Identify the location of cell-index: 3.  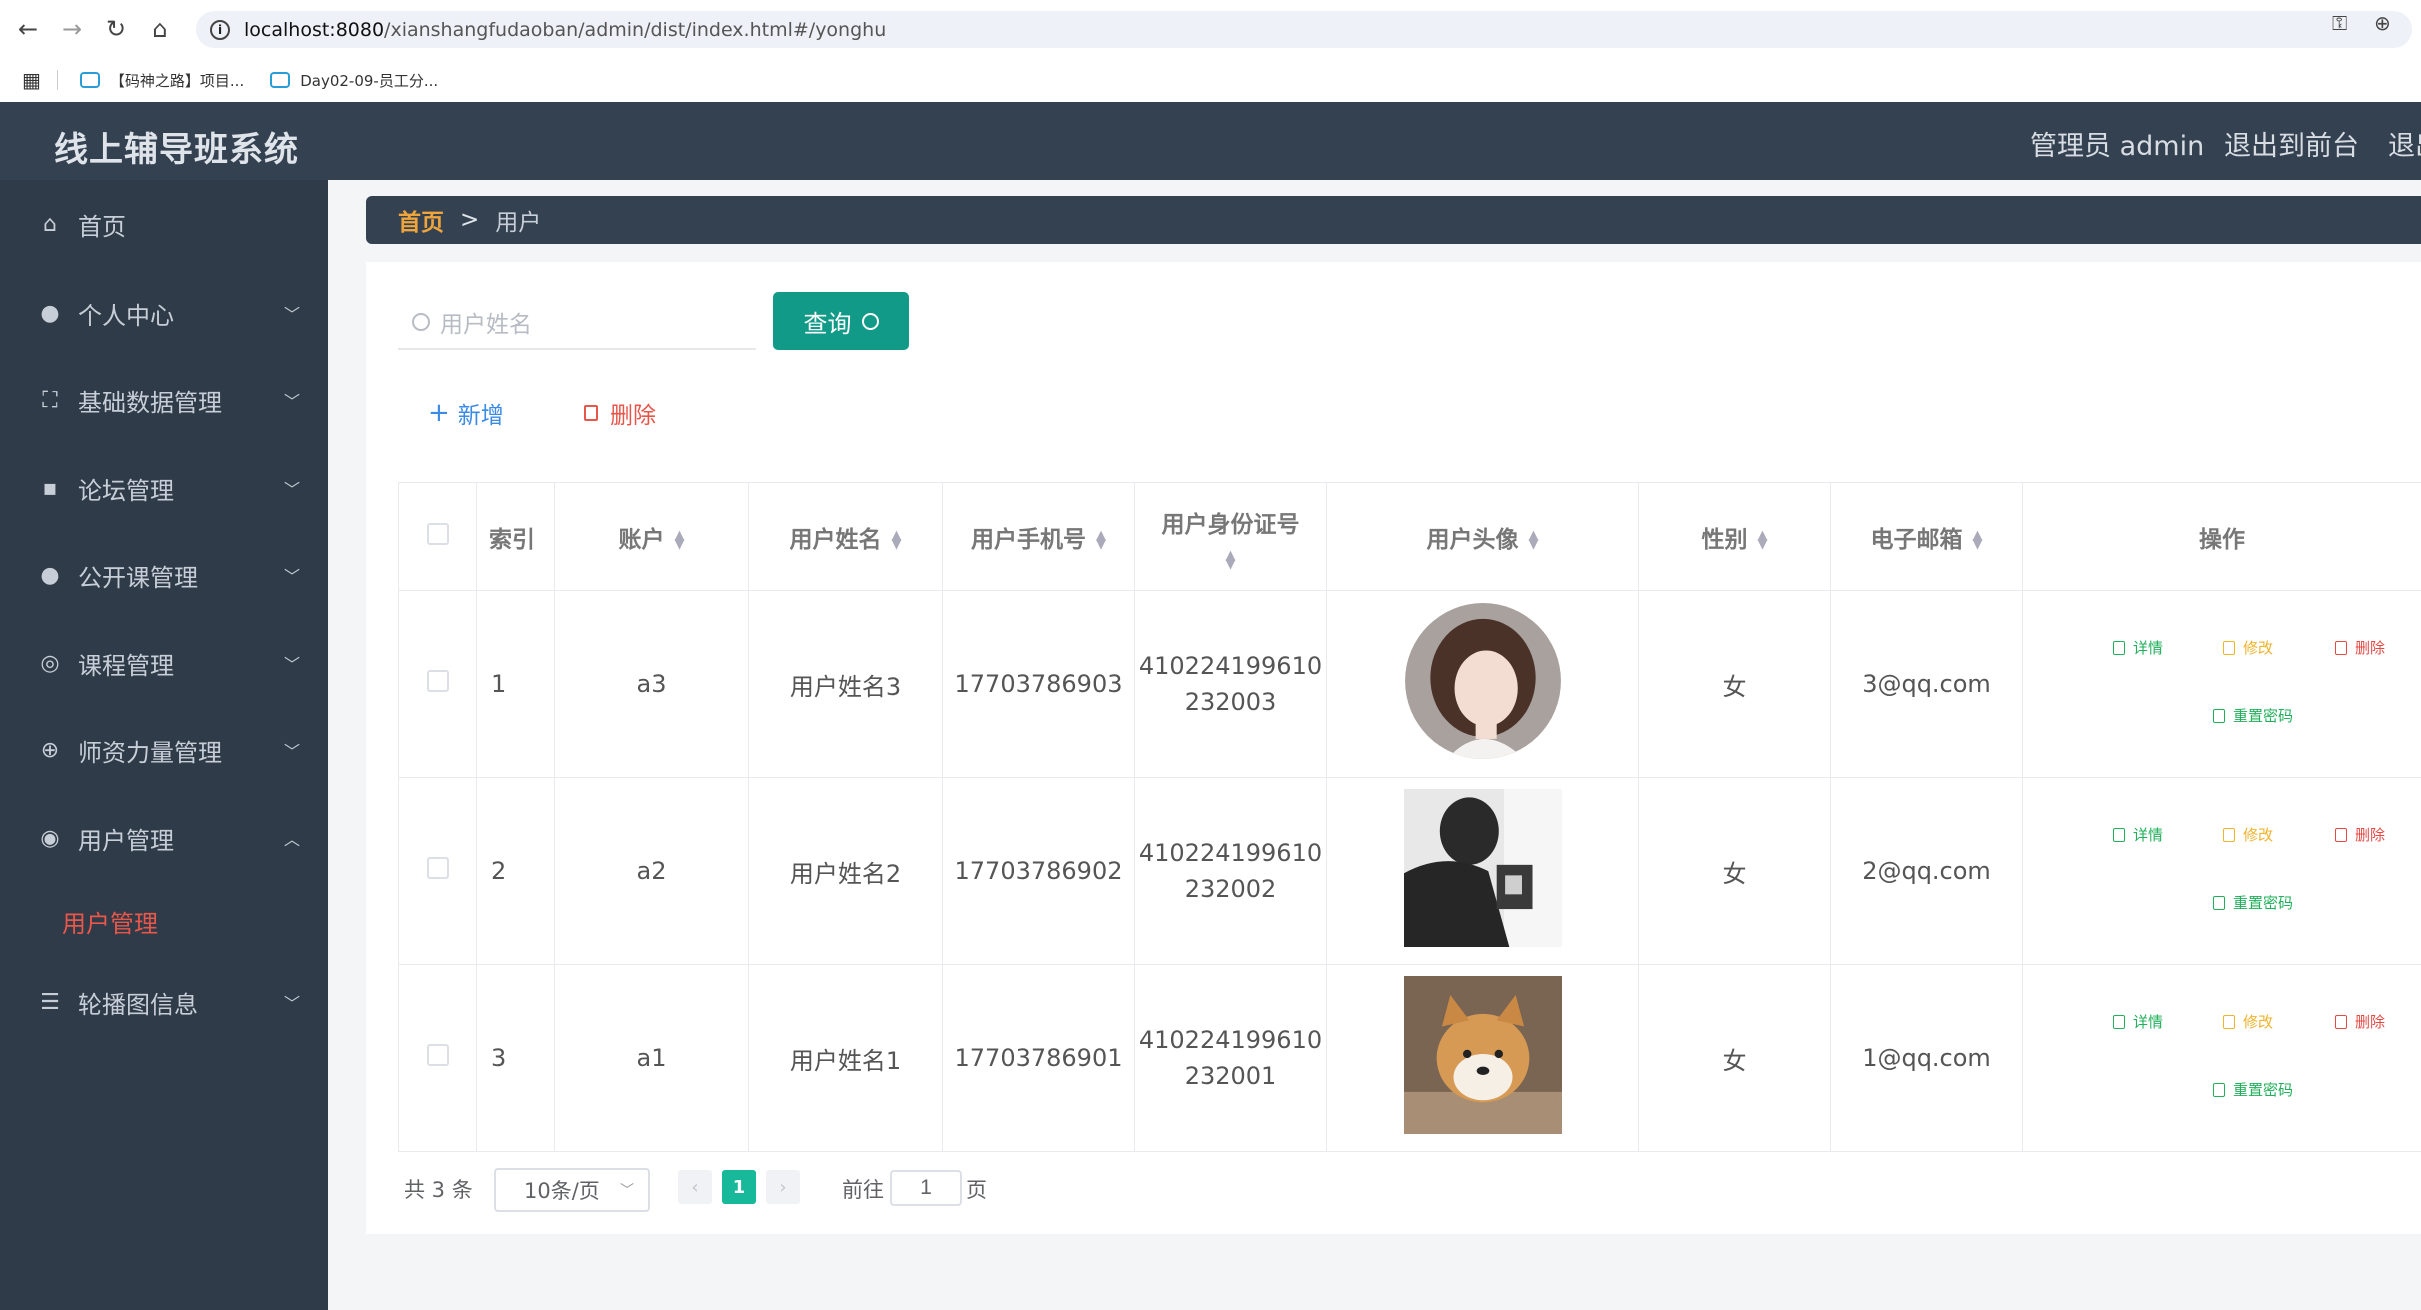
(515, 1058).